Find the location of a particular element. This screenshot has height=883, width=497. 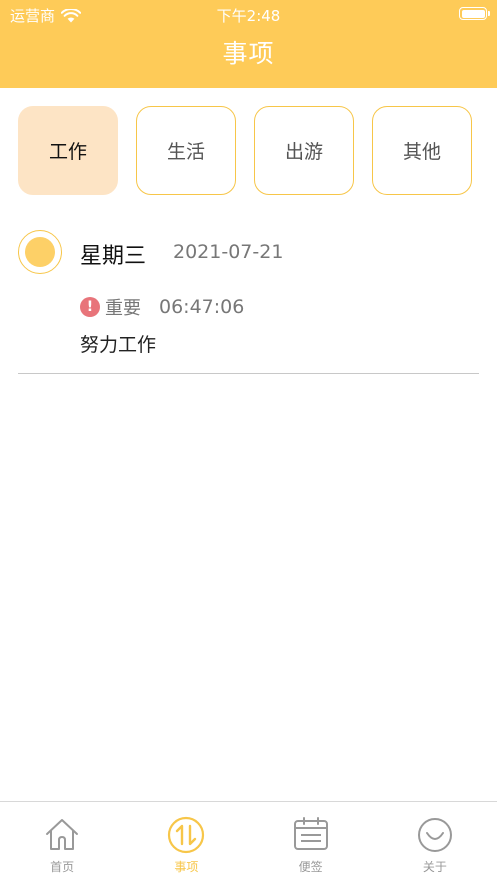

battery-icon is located at coordinates (474, 13).